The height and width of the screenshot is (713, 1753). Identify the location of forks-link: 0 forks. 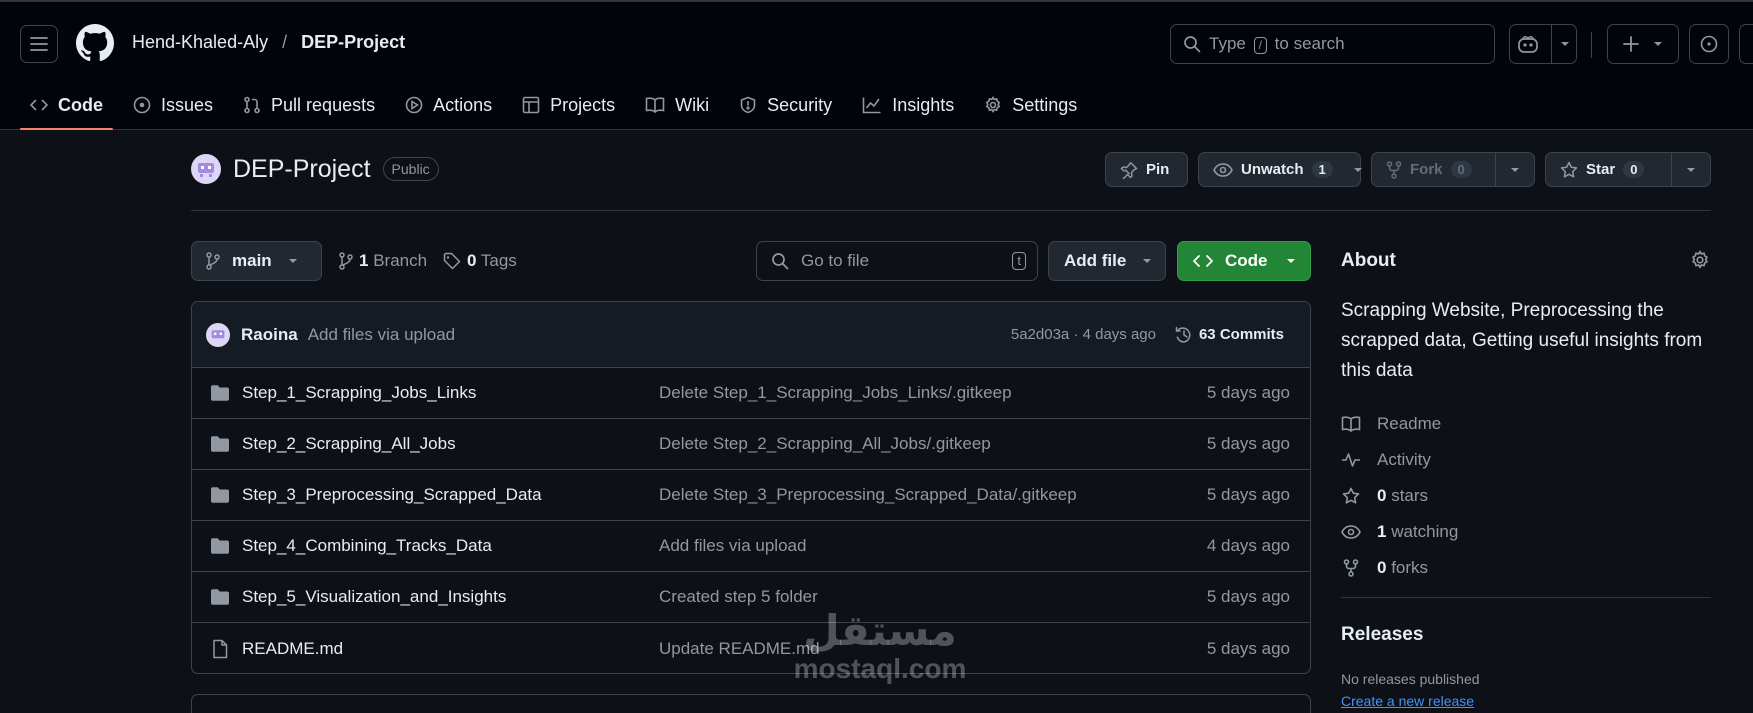
(1399, 568).